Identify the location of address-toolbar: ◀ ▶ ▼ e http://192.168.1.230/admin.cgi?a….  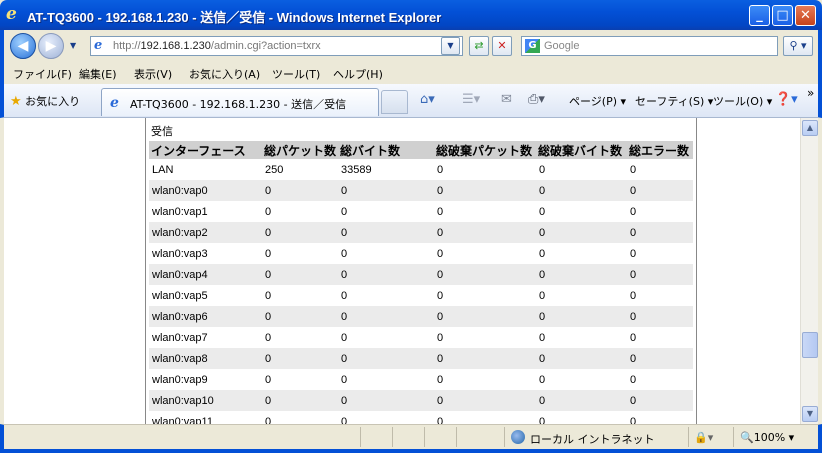
(411, 45).